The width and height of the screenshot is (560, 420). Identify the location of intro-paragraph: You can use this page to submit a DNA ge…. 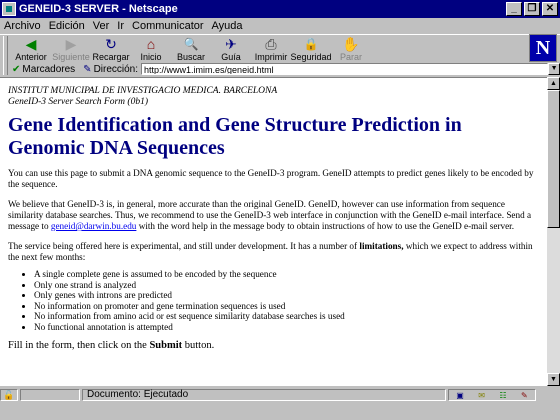
(271, 178).